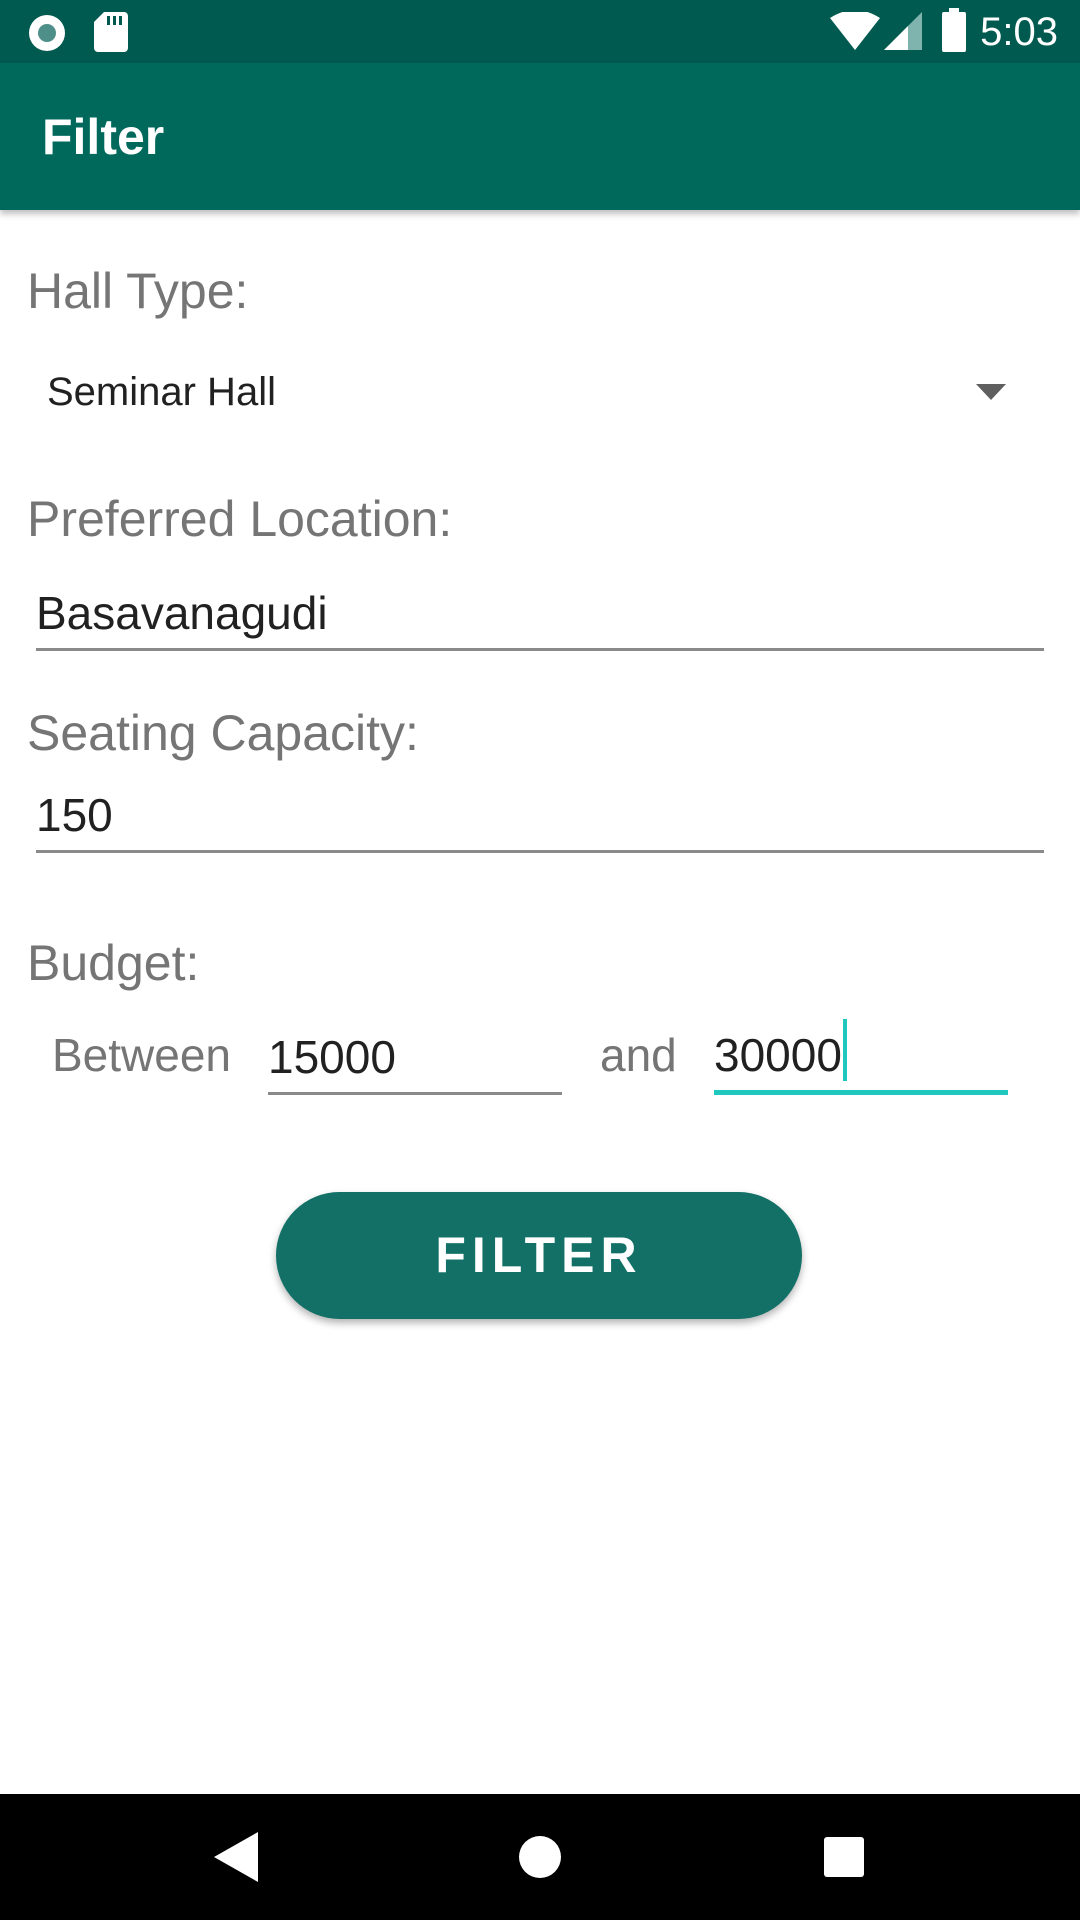 The image size is (1080, 1920). Describe the element at coordinates (855, 31) in the screenshot. I see `wifi-icon` at that location.